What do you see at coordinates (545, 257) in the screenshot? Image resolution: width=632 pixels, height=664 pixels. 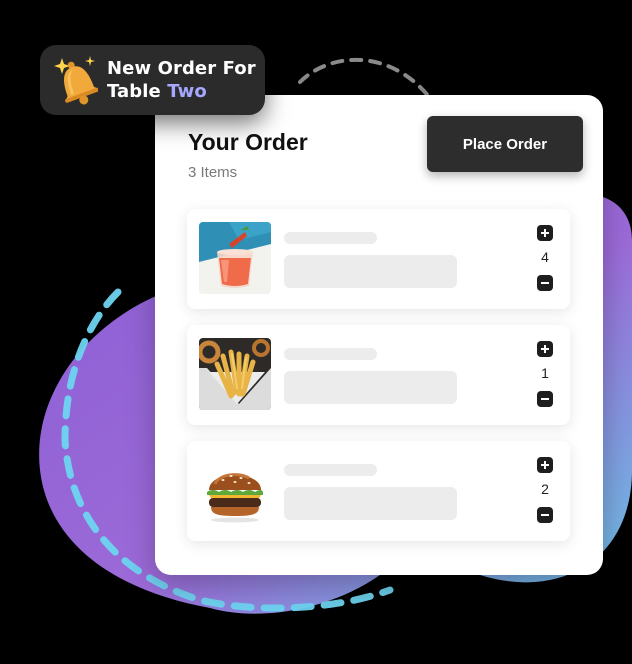 I see `item-quantity: 4` at bounding box center [545, 257].